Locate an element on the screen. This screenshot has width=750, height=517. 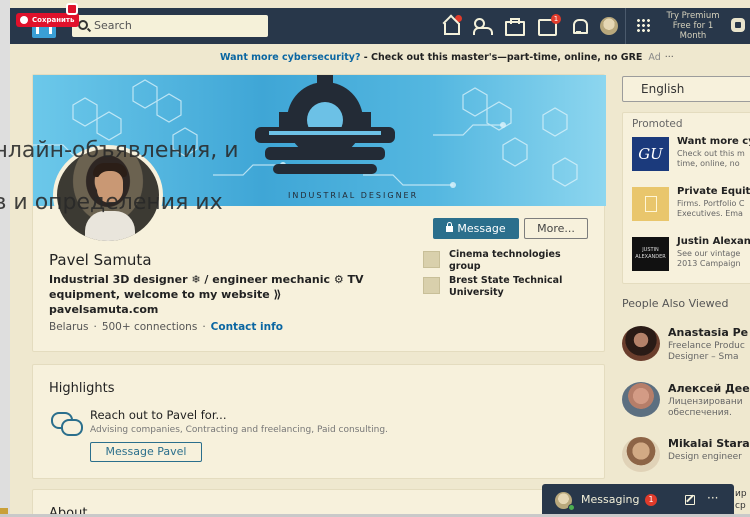
premium-line-1: Try Premium is located at coordinates (693, 16).